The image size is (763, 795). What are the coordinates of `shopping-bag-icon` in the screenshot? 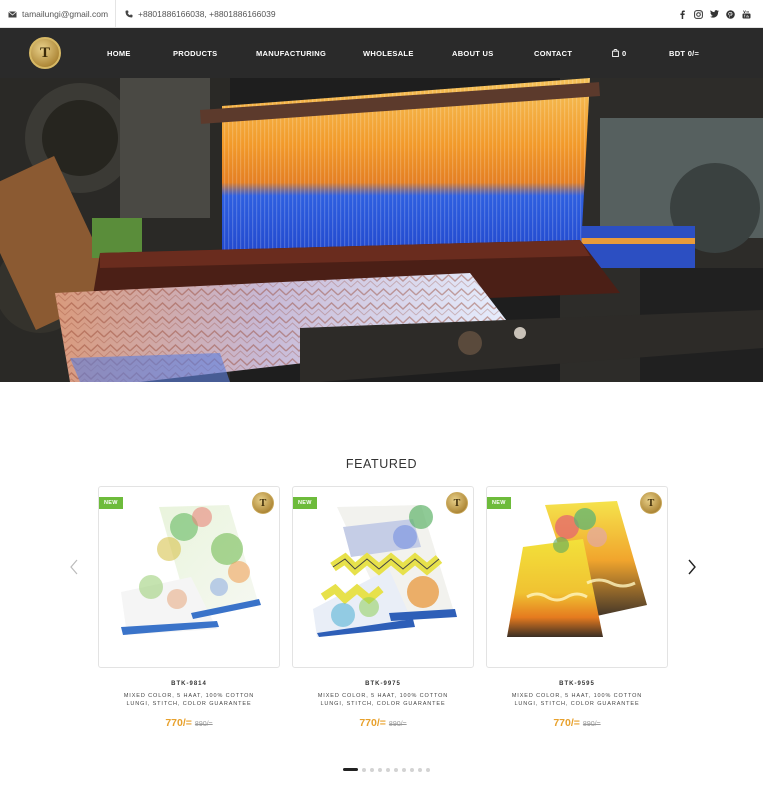 It's located at (615, 53).